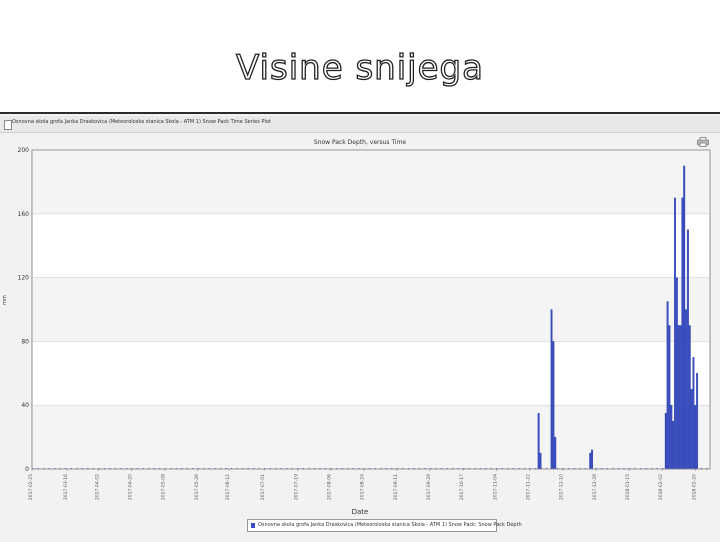  Describe the element at coordinates (228, 487) in the screenshot. I see `x-tick-label: 2017-06-12` at that location.